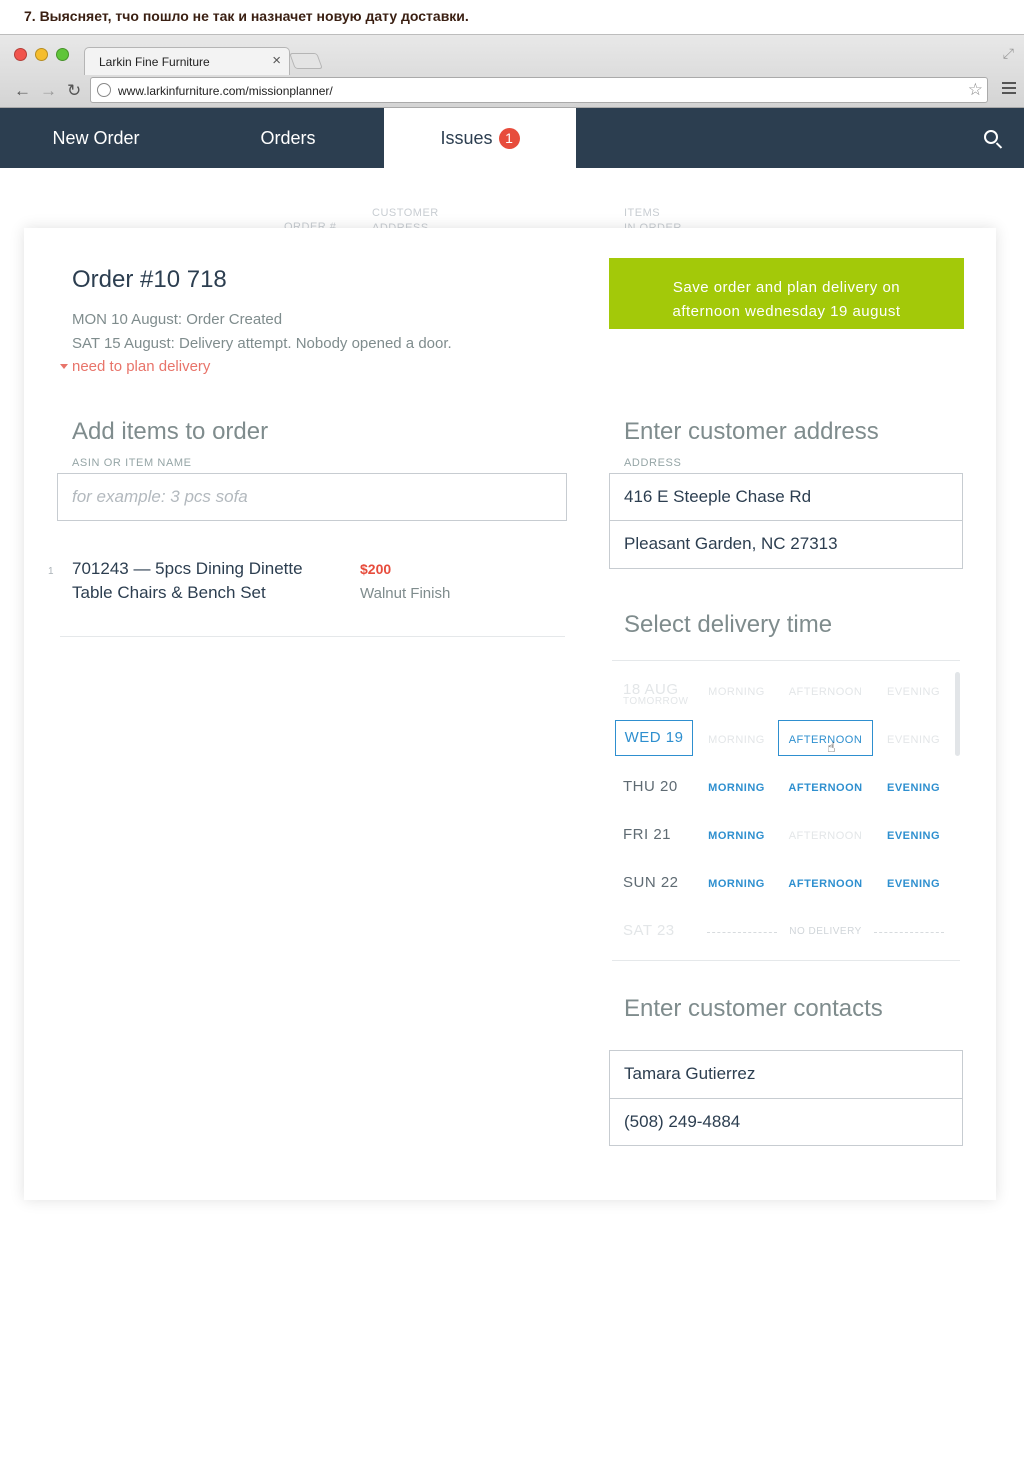  What do you see at coordinates (786, 544) in the screenshot?
I see `address-line2-input: Pleasant Garden, NC 27313` at bounding box center [786, 544].